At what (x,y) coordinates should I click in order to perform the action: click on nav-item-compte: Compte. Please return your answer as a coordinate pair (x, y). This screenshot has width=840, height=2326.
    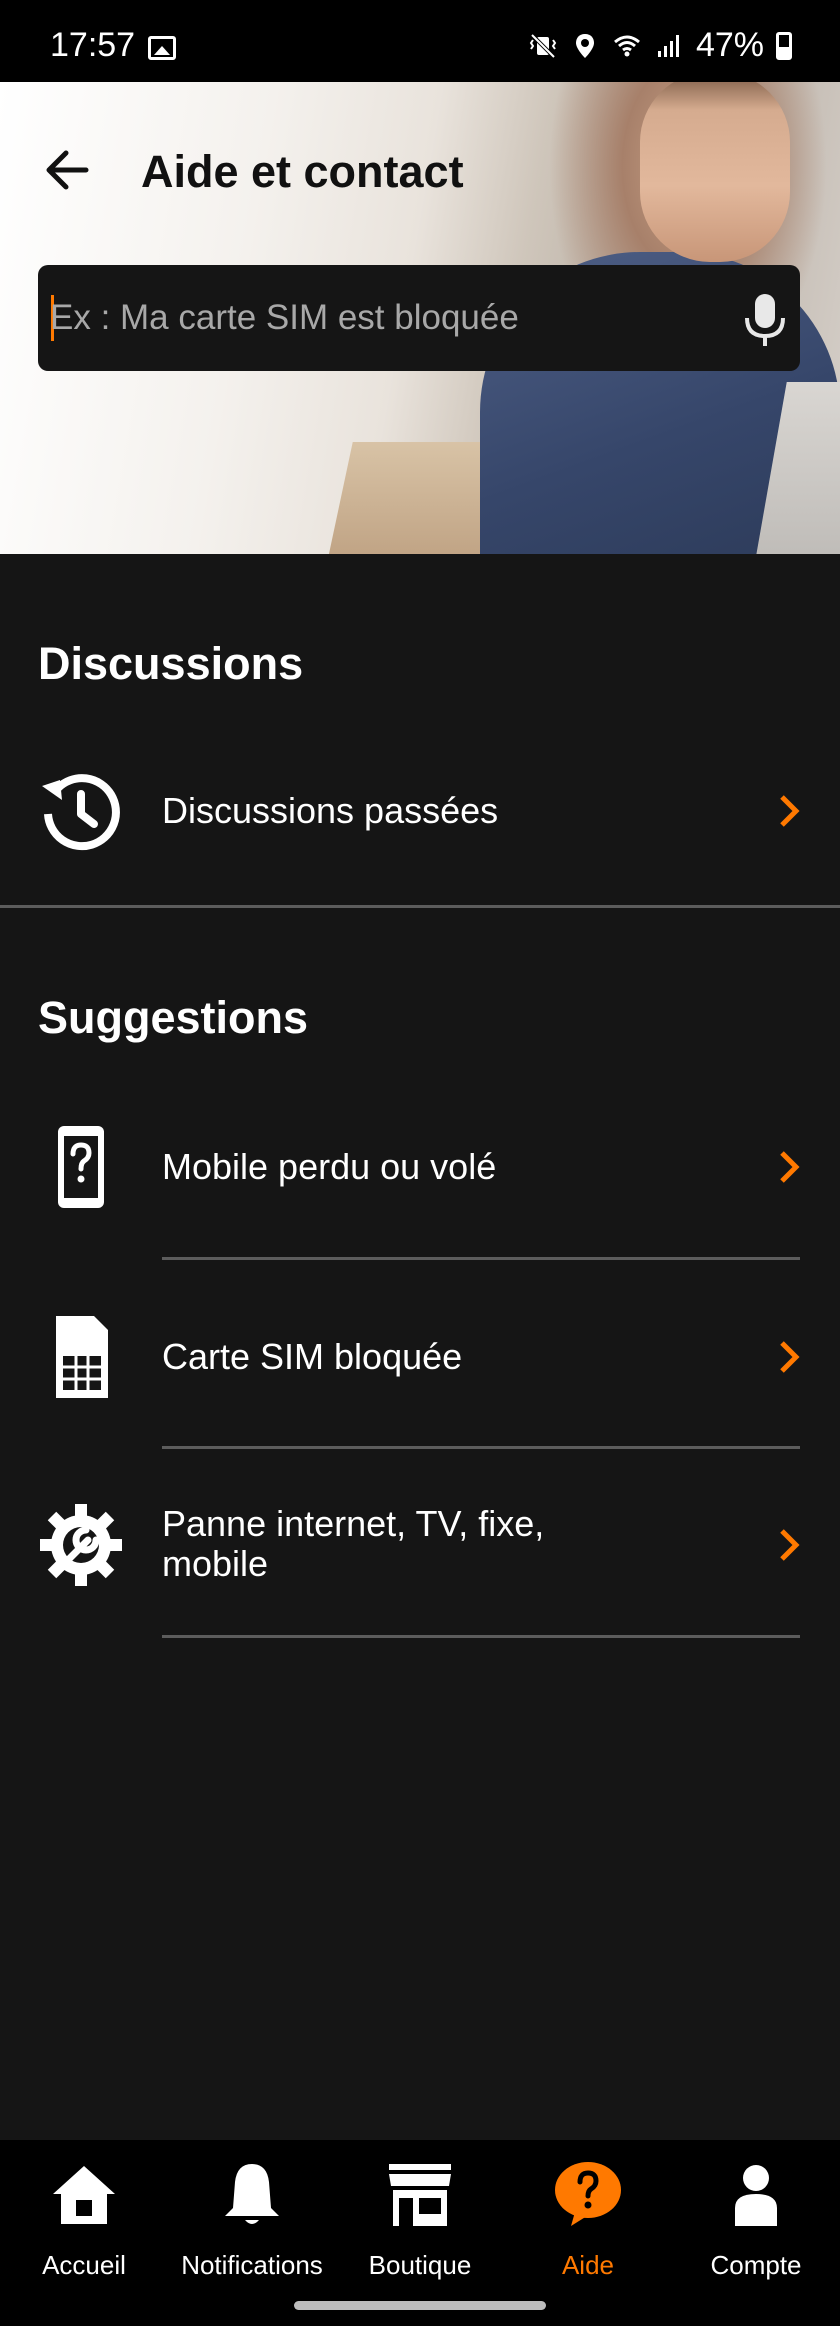
    Looking at the image, I should click on (756, 2215).